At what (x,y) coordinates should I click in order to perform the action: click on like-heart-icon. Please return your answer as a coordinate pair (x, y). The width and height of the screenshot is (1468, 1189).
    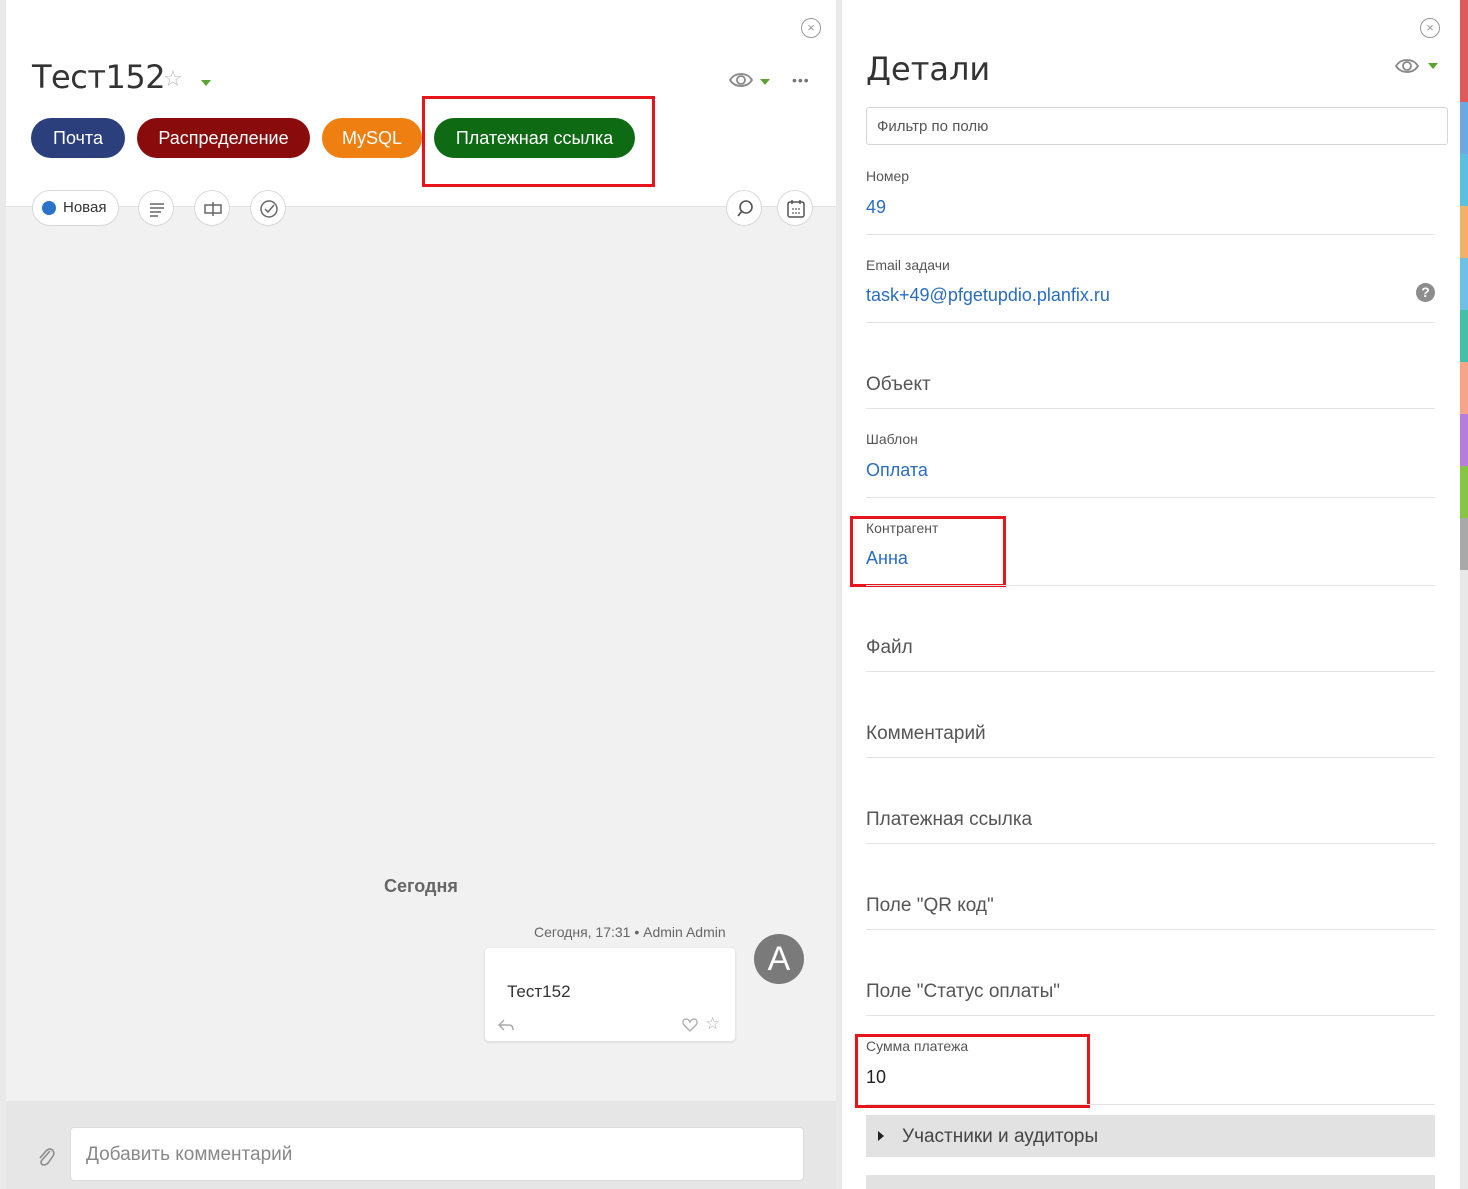
    Looking at the image, I should click on (690, 1025).